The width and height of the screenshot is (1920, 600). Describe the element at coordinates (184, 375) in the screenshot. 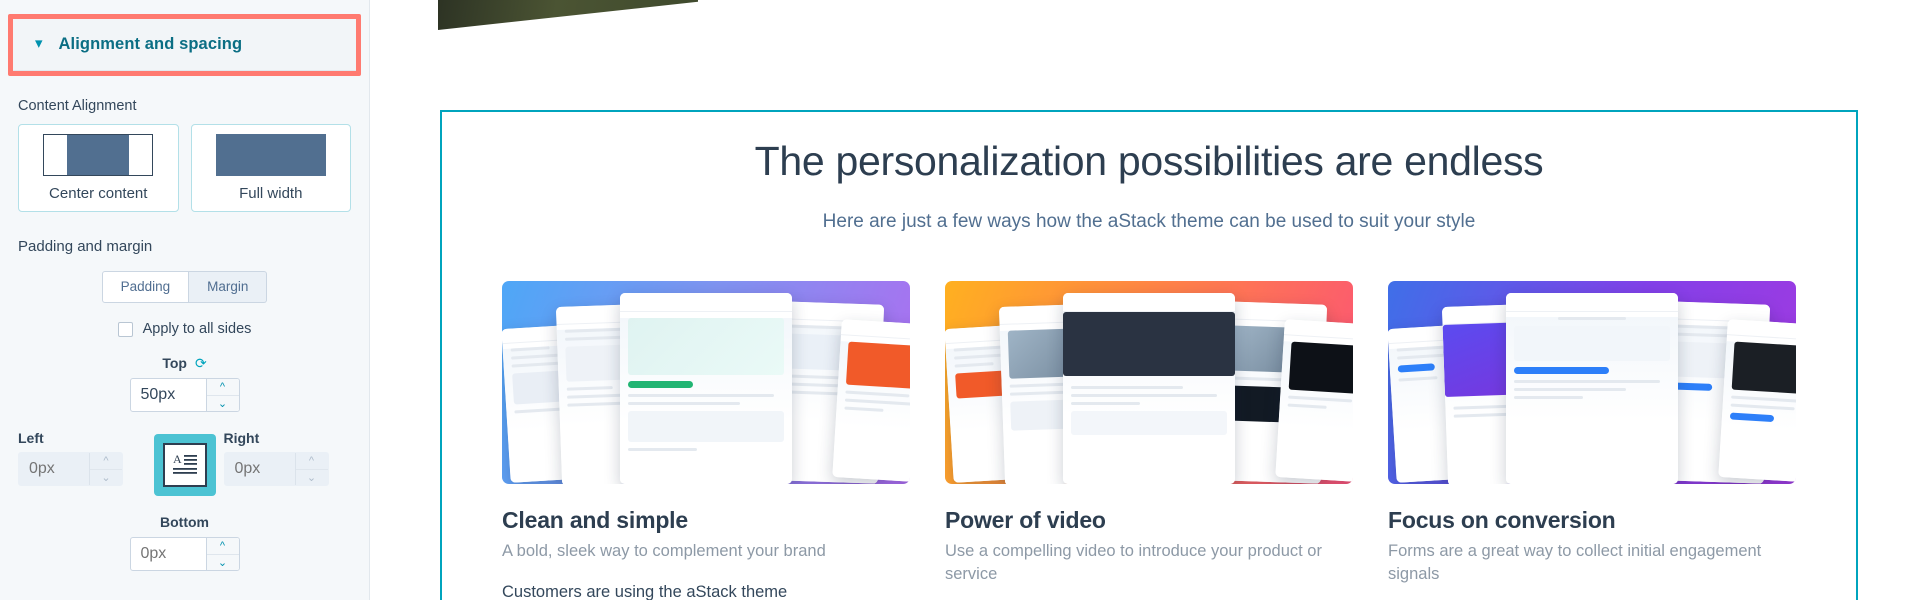

I see `top-spacing-group: Top ⟳ ^ ⌄` at that location.